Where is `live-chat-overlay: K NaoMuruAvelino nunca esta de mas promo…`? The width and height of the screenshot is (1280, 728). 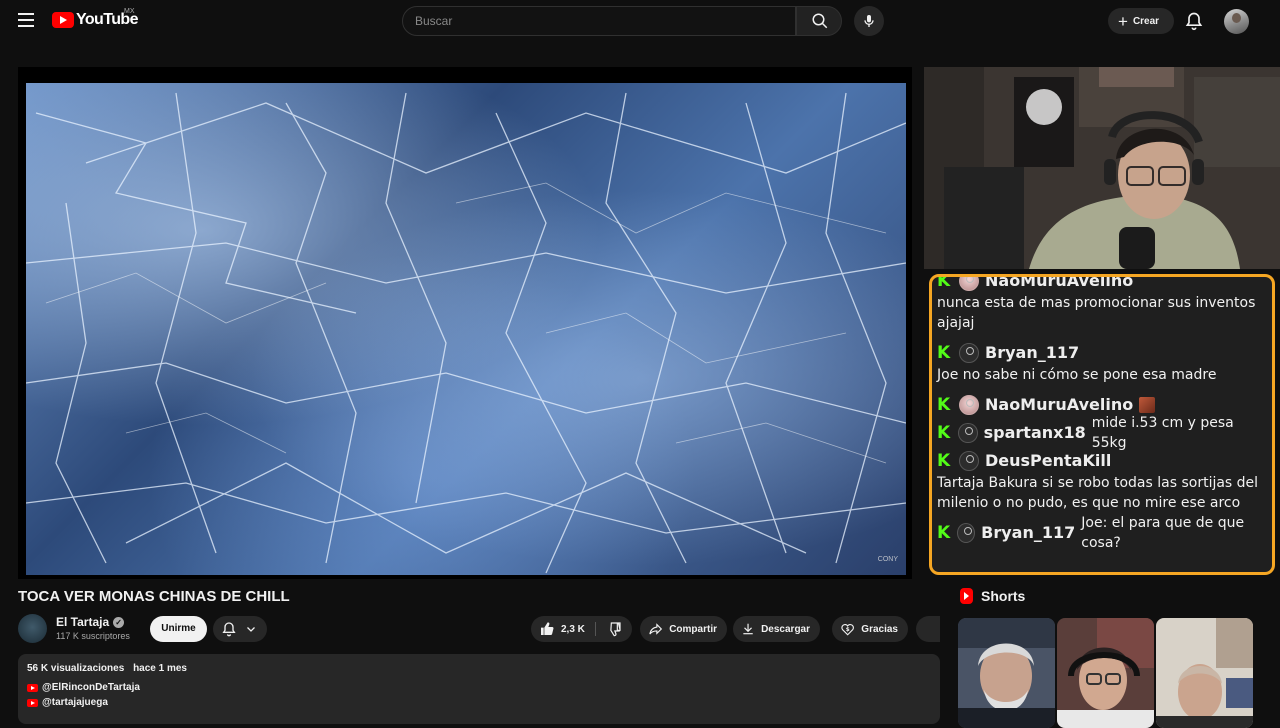 live-chat-overlay: K NaoMuruAvelino nunca esta de mas promo… is located at coordinates (1102, 424).